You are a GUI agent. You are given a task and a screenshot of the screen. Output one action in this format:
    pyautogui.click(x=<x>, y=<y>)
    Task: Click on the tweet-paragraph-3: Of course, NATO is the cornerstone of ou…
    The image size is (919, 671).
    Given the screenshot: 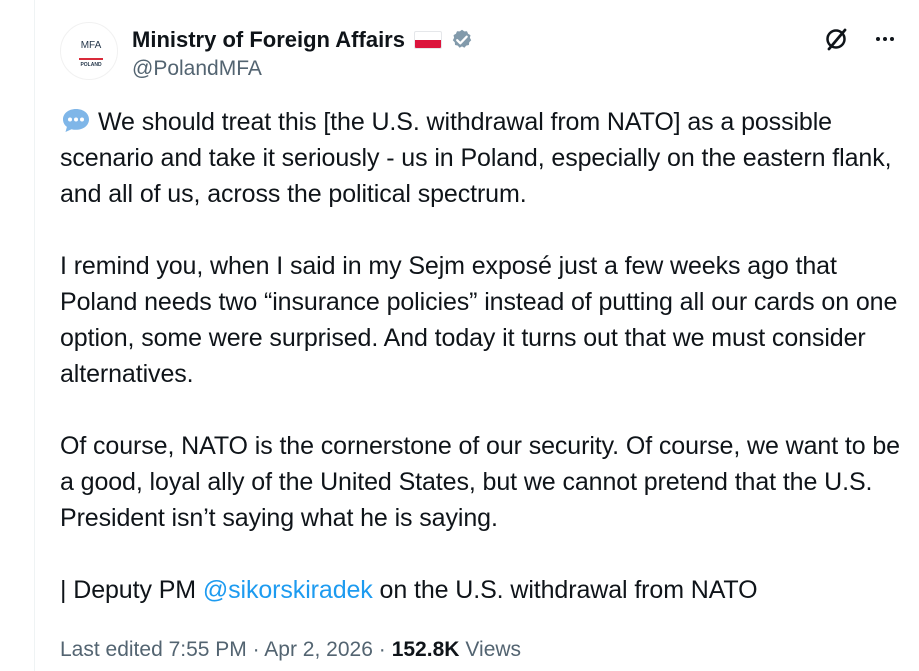 What is the action you would take?
    pyautogui.click(x=480, y=482)
    